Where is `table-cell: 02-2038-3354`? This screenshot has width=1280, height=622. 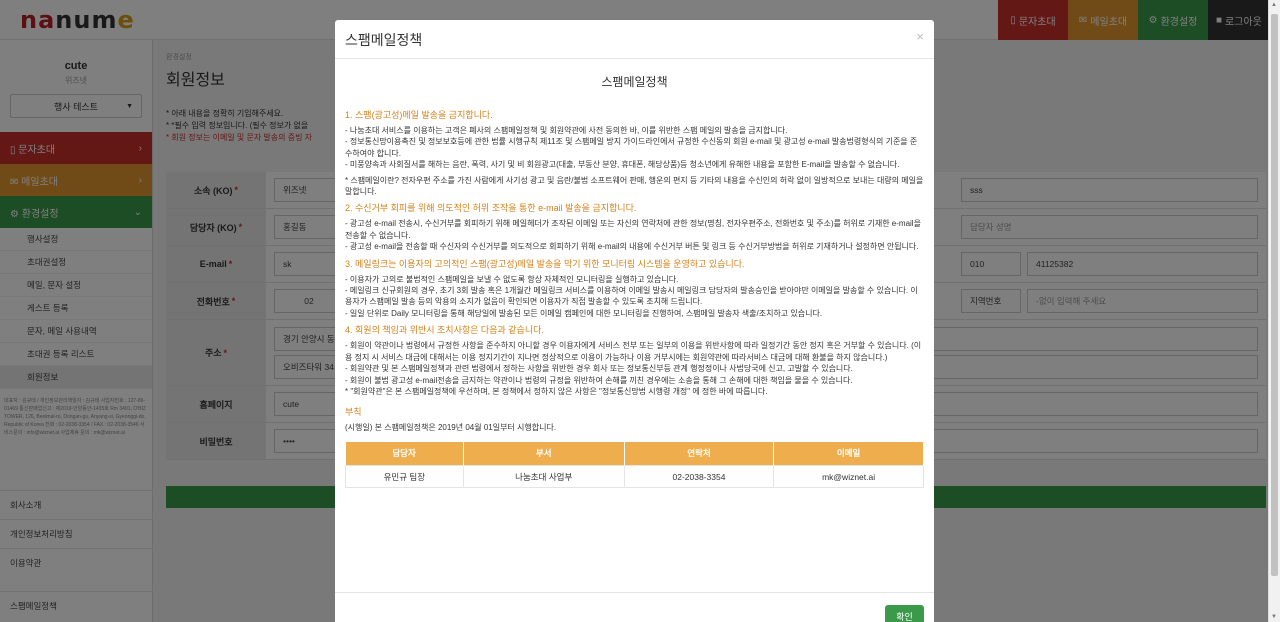 table-cell: 02-2038-3354 is located at coordinates (699, 477).